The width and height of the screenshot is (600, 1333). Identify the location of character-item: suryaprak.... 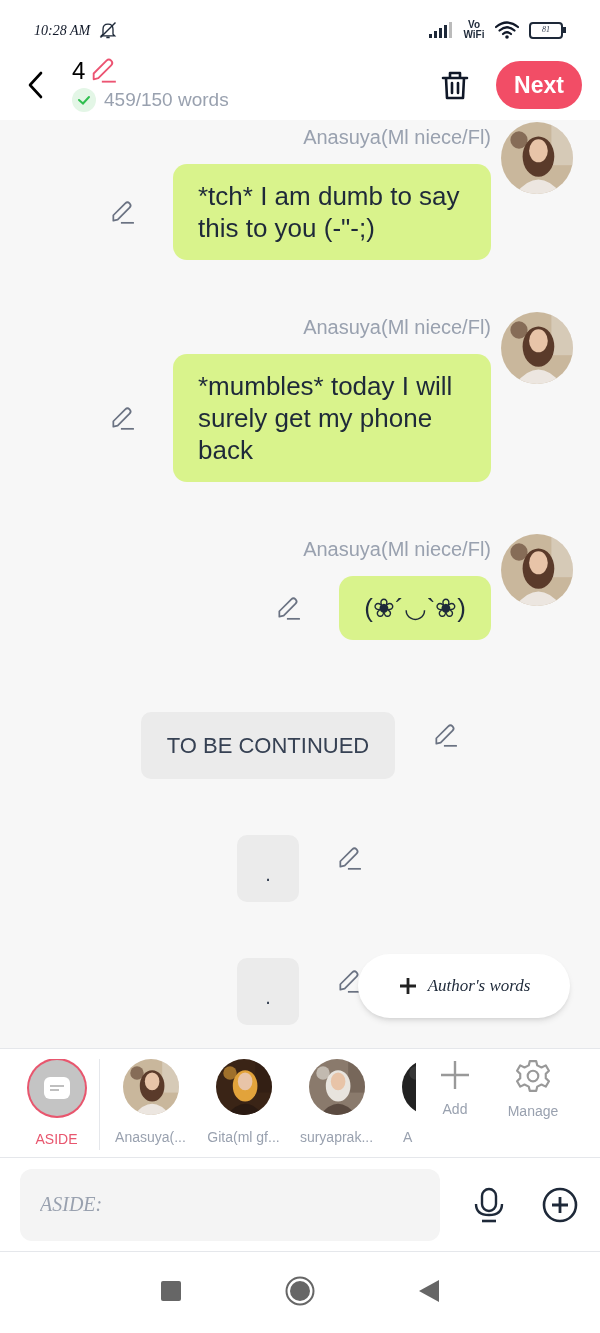
(336, 1103).